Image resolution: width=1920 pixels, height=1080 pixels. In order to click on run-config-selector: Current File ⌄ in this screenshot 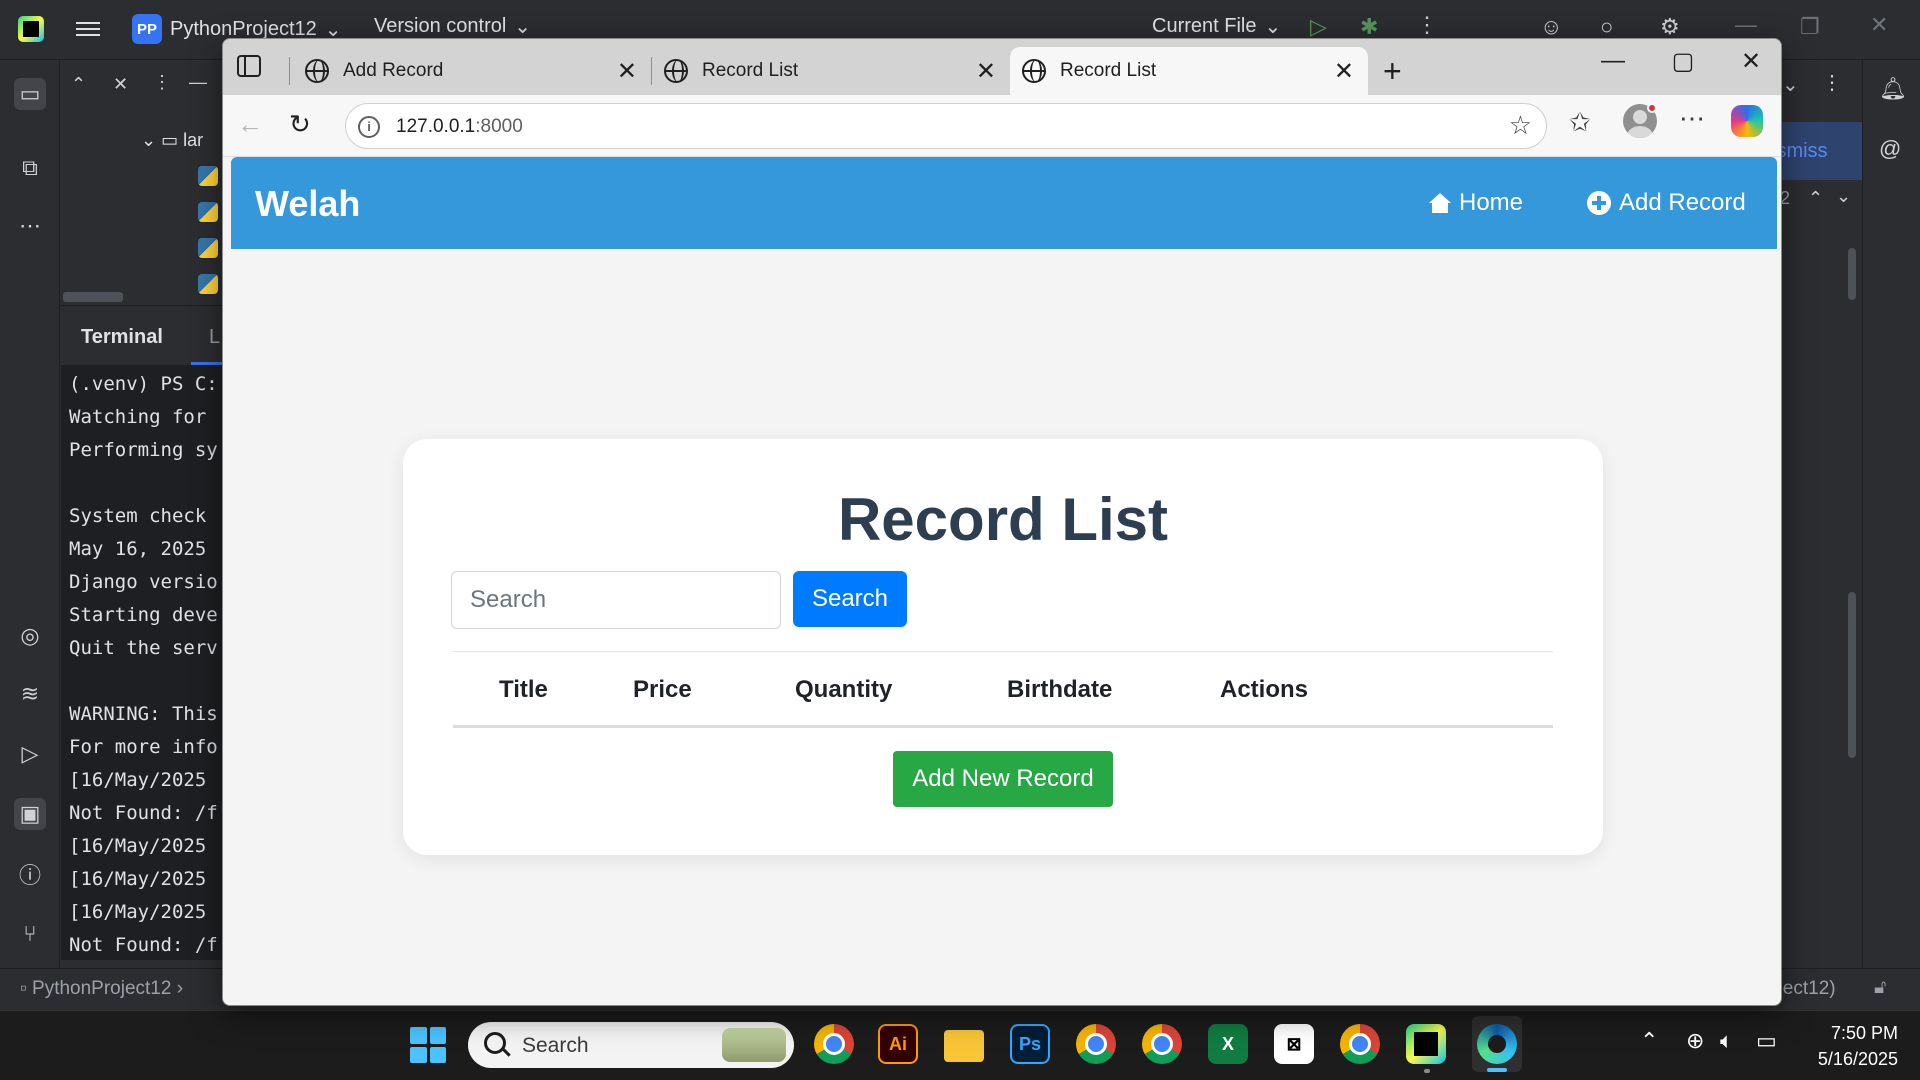, I will do `click(1216, 26)`.